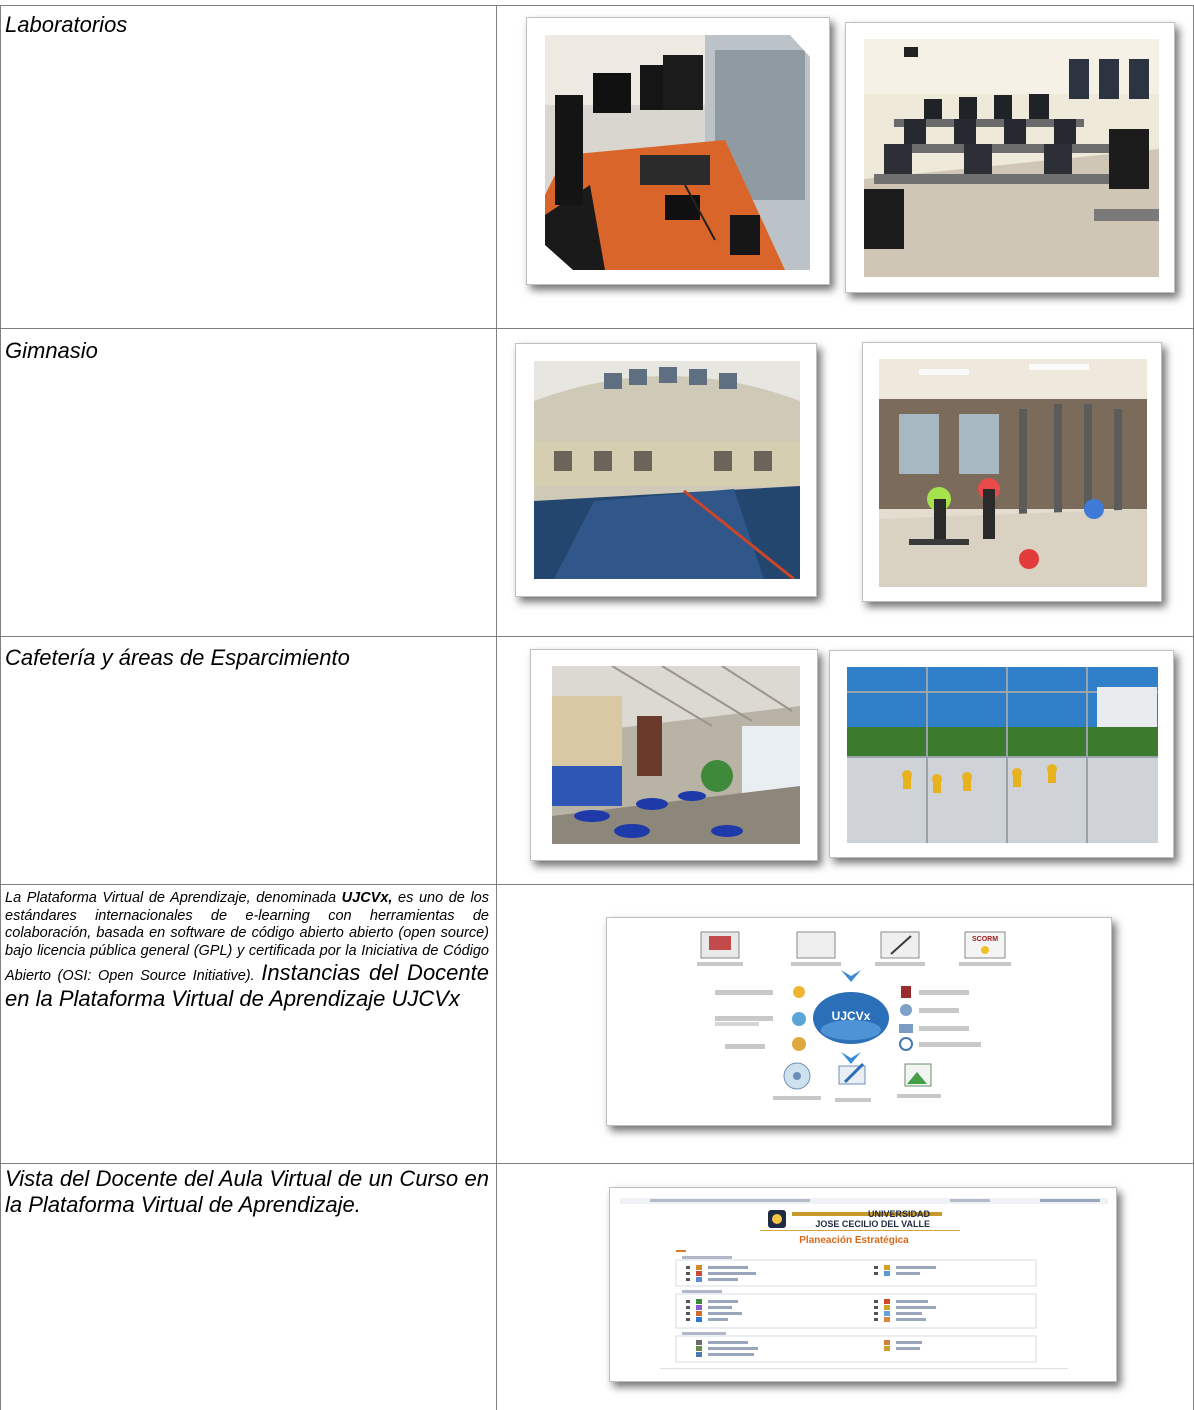 The width and height of the screenshot is (1194, 1410). Describe the element at coordinates (854, 1240) in the screenshot. I see `screenshot-heading: Planeación Estratégica` at that location.